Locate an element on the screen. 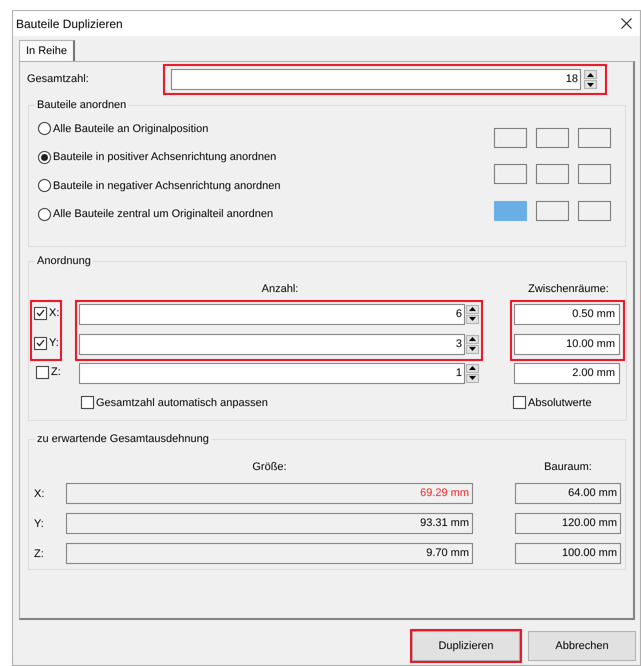 The height and width of the screenshot is (666, 641). total-count-field: 18 is located at coordinates (376, 79).